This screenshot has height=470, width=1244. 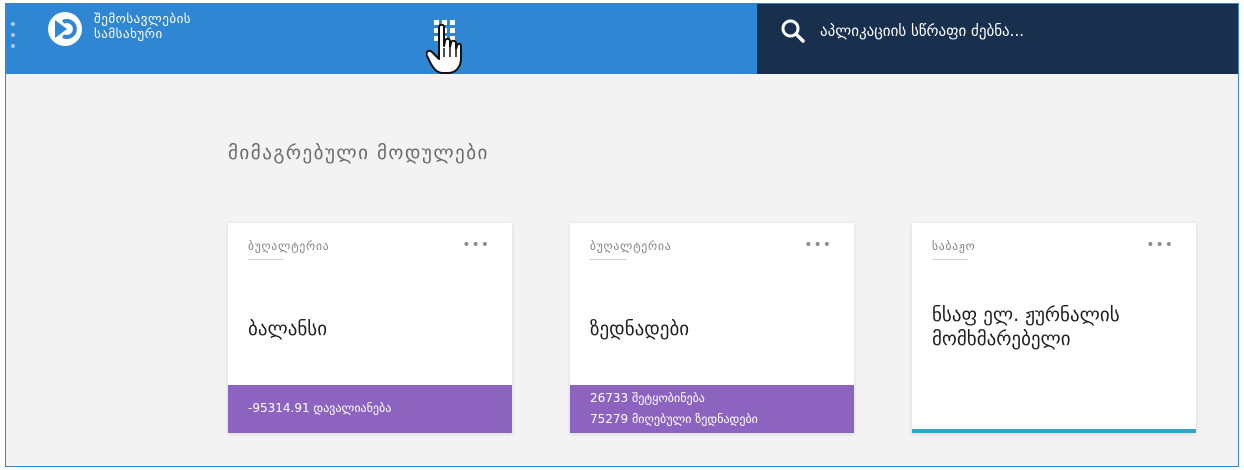 I want to click on card-title: ზედნადები, so click(x=640, y=329).